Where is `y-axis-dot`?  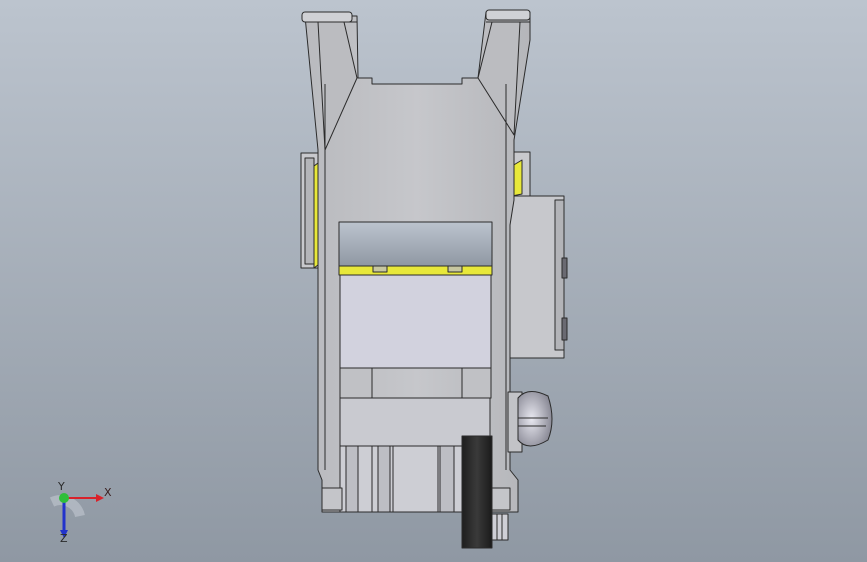 y-axis-dot is located at coordinates (64, 498).